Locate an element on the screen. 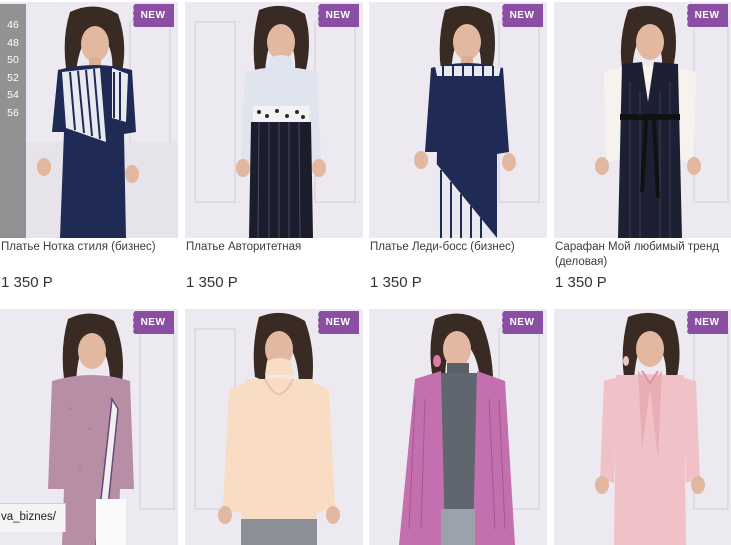 The width and height of the screenshot is (731, 545). product-name: Сарафан Мой любимый тренд (деловая) is located at coordinates (643, 255).